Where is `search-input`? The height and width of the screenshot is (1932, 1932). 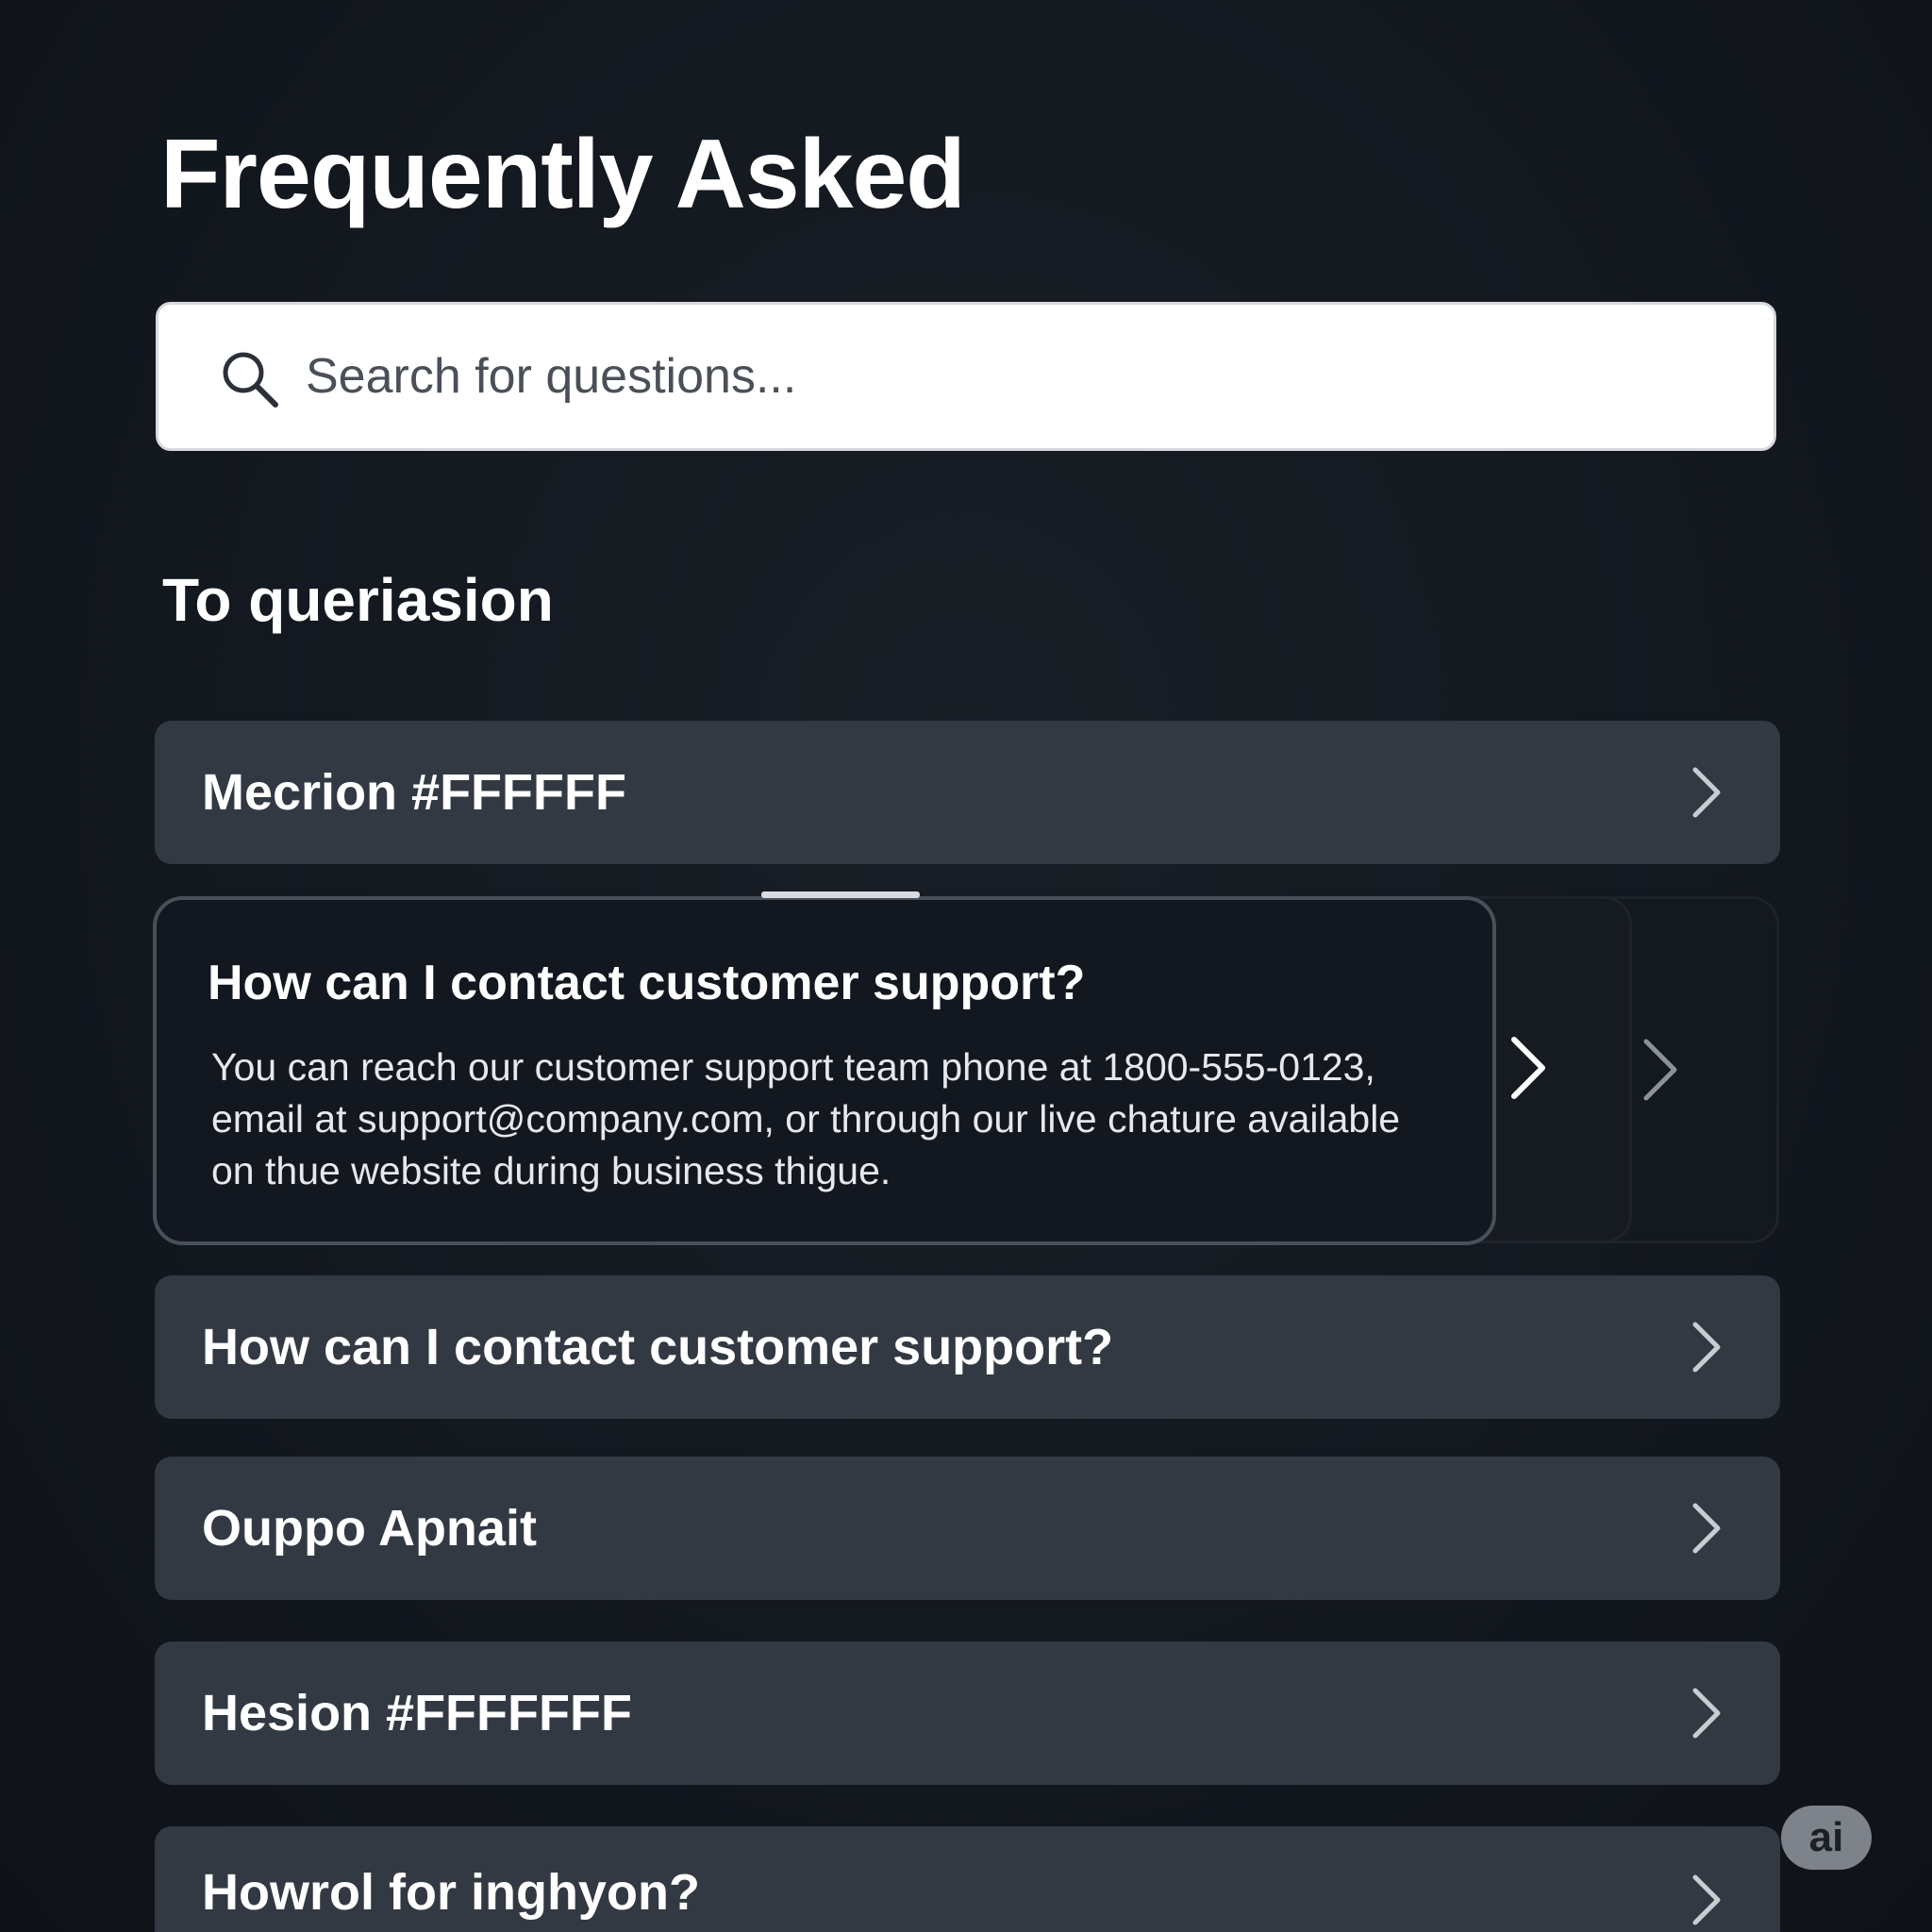
search-input is located at coordinates (1013, 377).